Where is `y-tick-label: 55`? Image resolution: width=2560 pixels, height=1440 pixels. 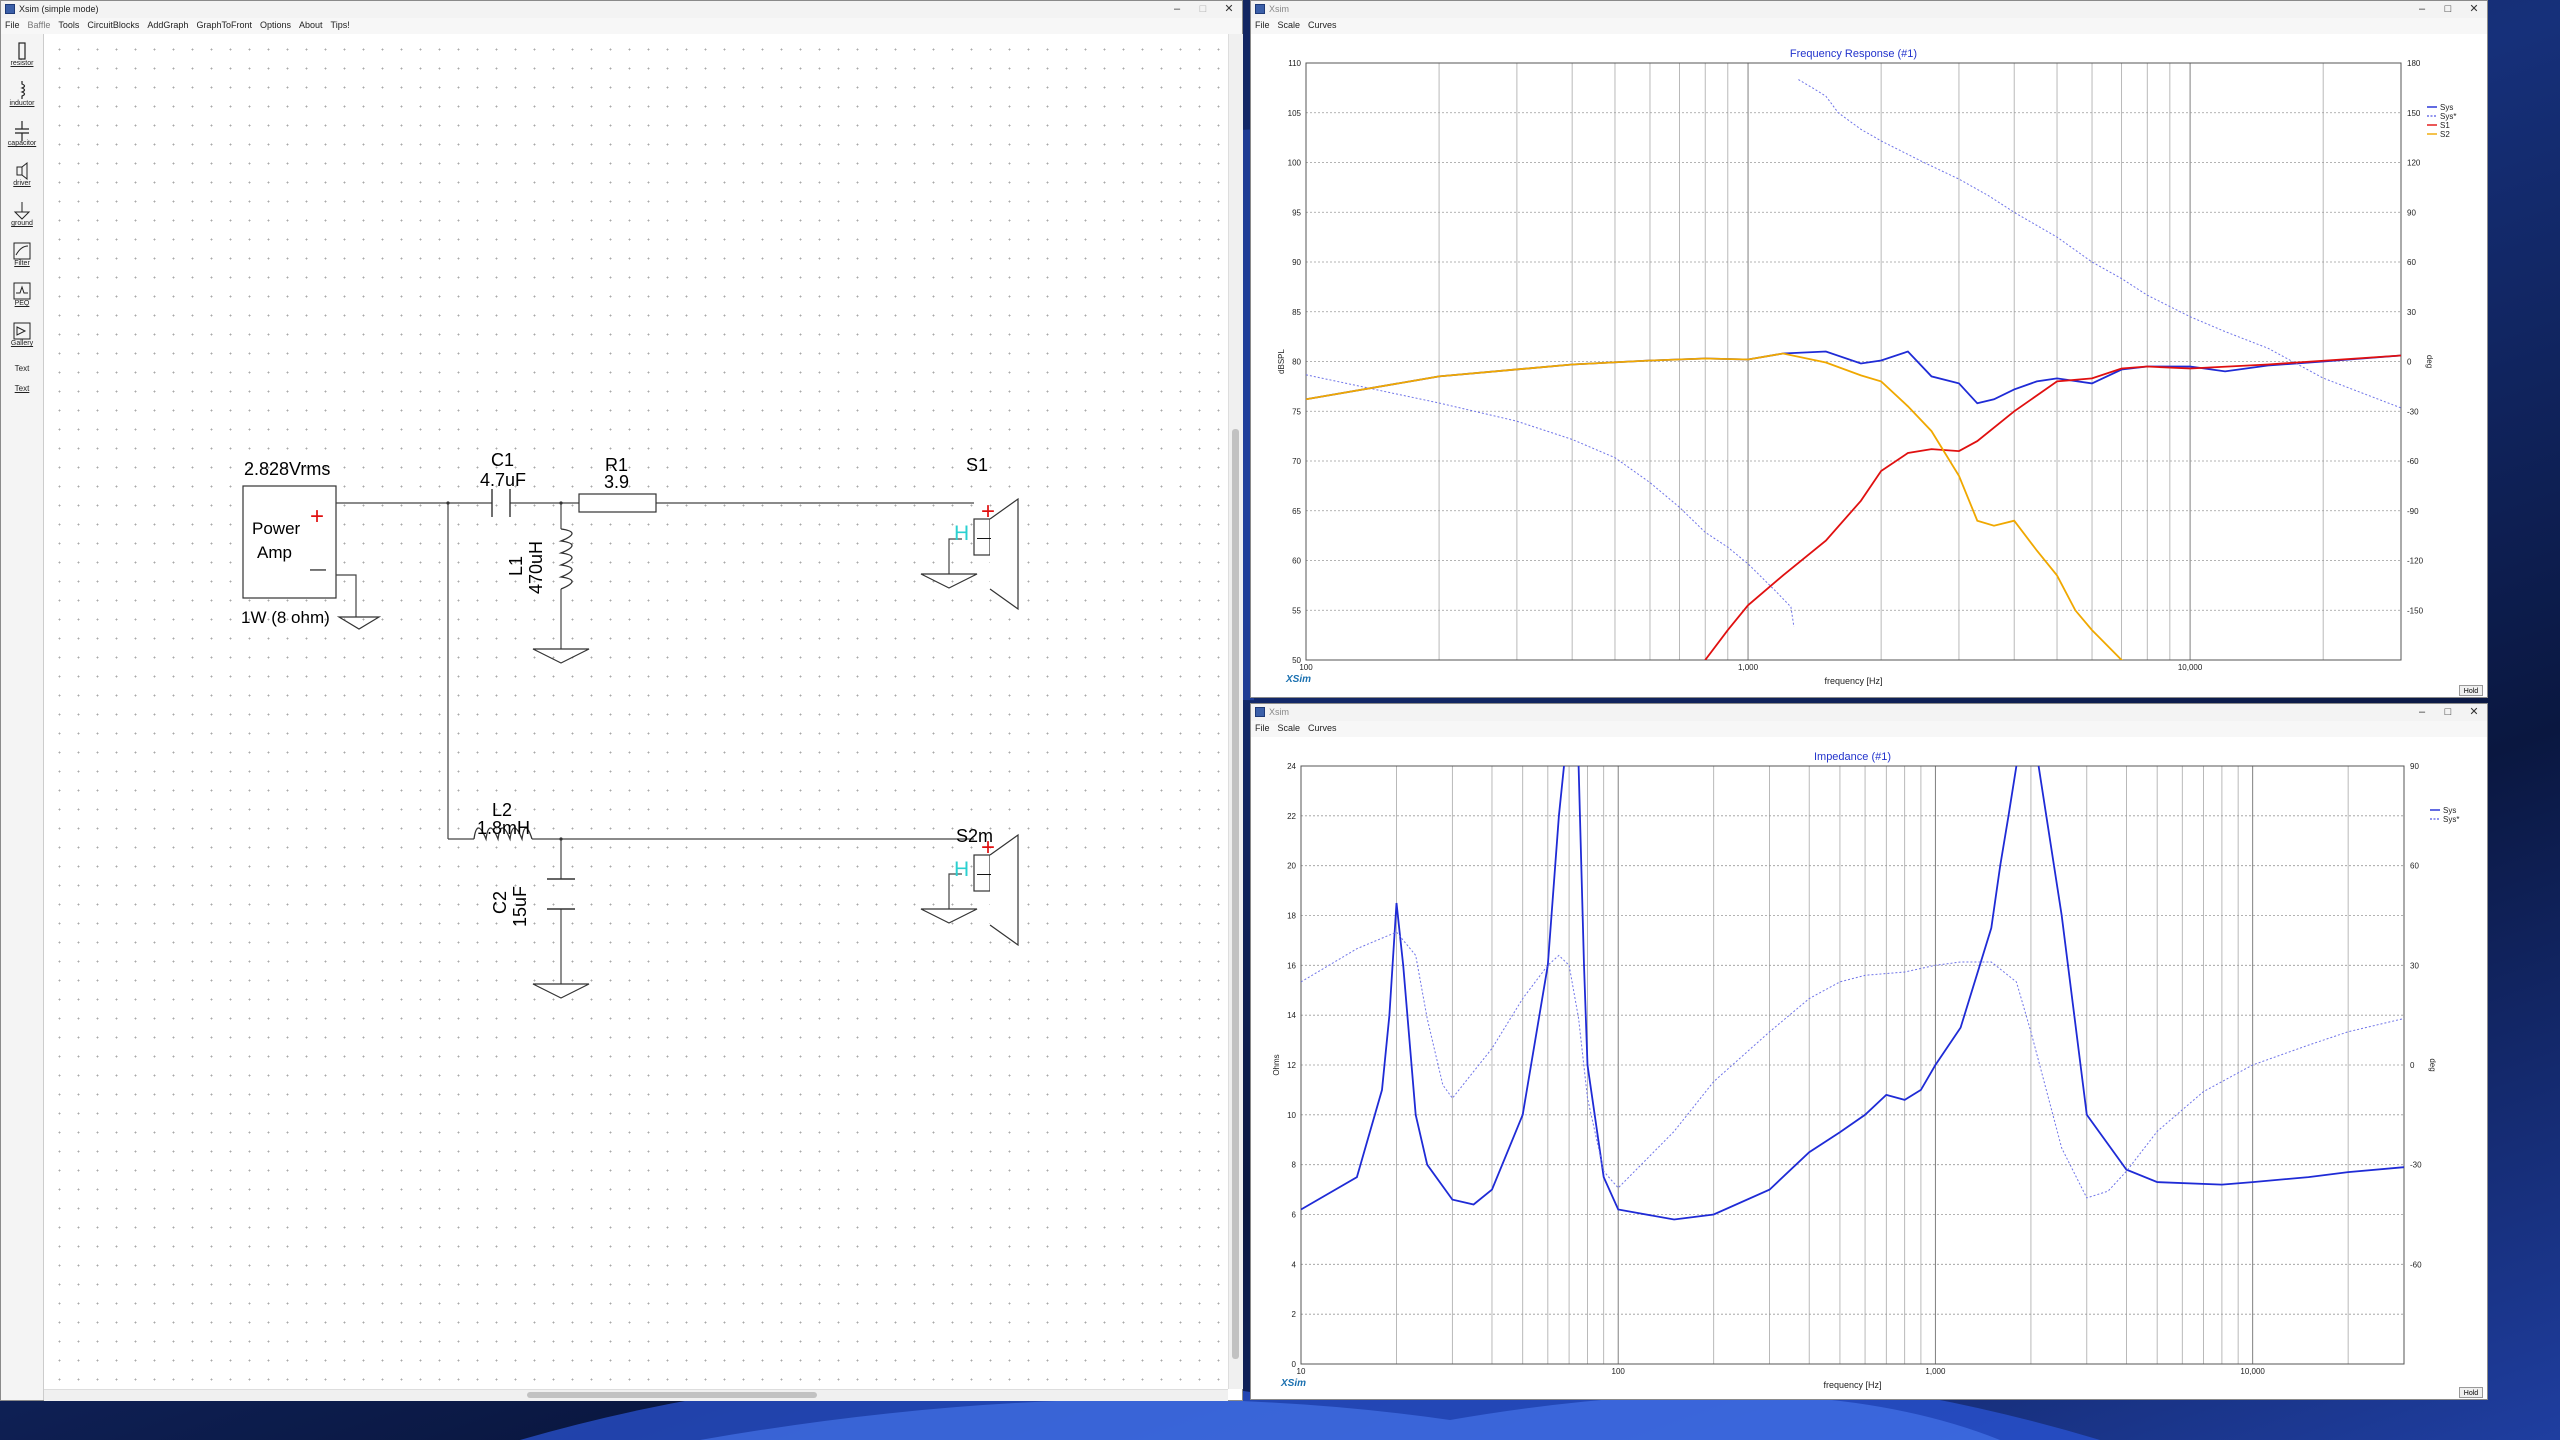
y-tick-label: 55 is located at coordinates (1296, 610).